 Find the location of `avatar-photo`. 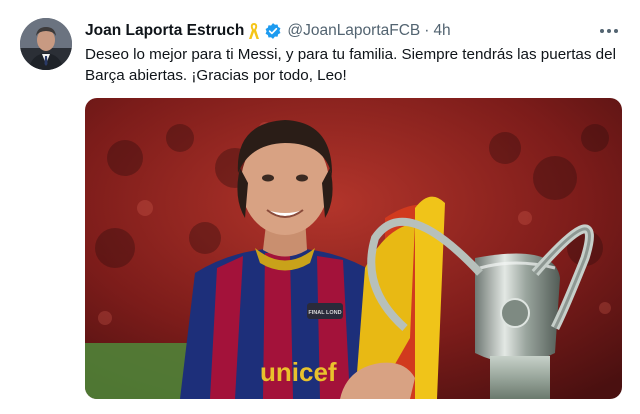

avatar-photo is located at coordinates (46, 44).